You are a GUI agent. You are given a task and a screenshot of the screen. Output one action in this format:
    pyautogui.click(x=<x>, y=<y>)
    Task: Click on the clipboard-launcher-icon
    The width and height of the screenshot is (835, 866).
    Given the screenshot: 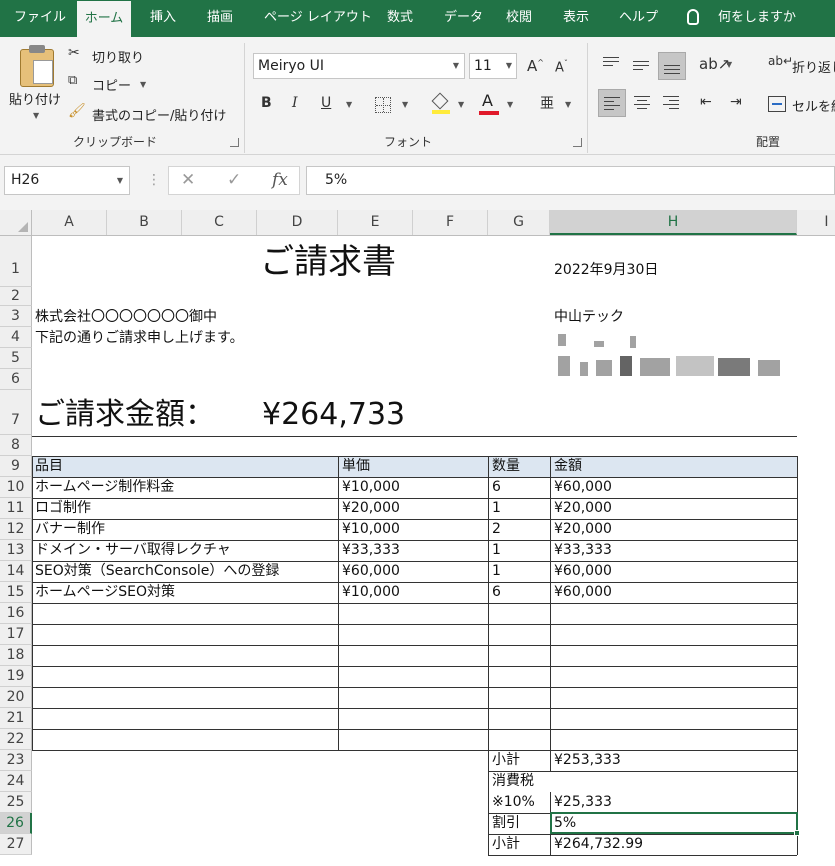 What is the action you would take?
    pyautogui.click(x=234, y=142)
    